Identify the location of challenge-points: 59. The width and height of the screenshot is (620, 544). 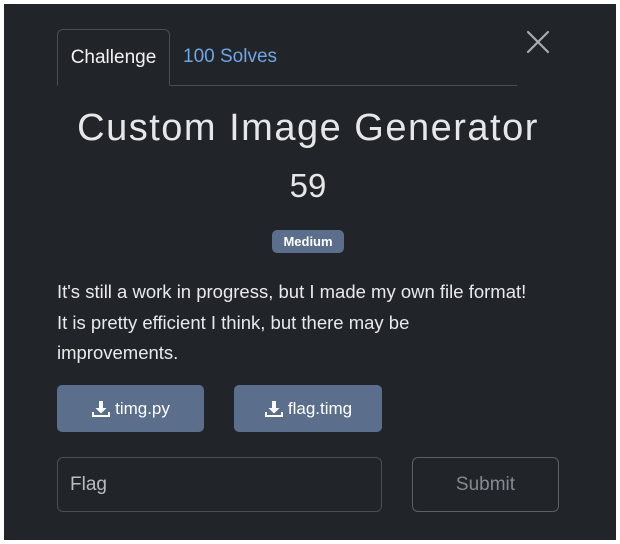
(308, 185).